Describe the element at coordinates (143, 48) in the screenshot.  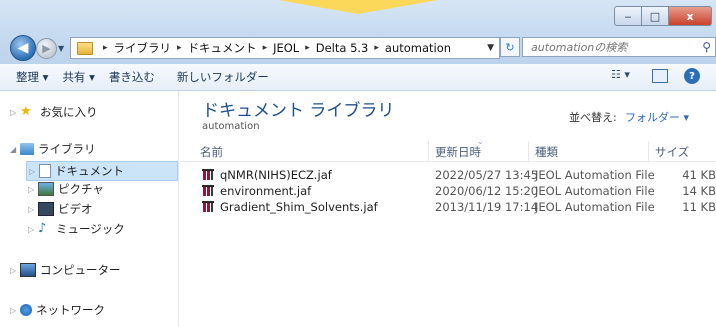
I see `breadcrumb-libraries: ライブラリ` at that location.